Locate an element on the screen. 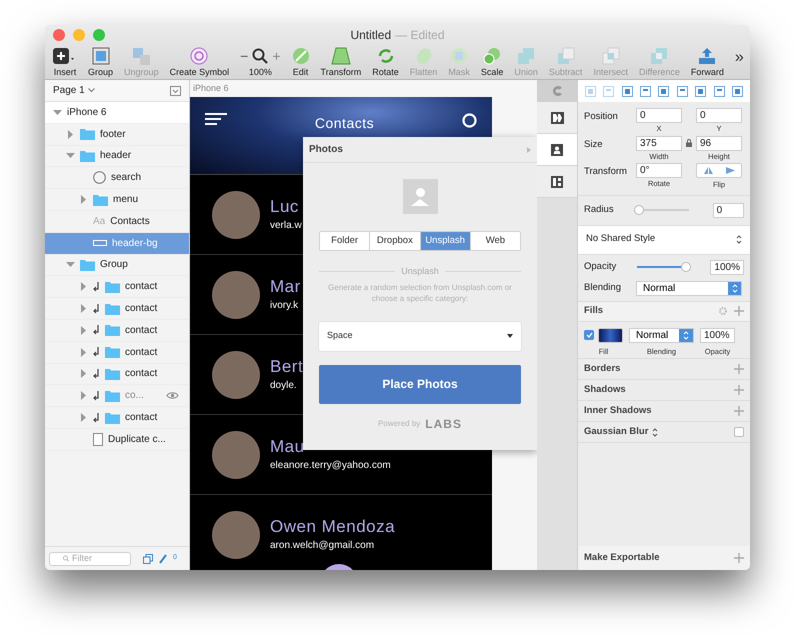 The height and width of the screenshot is (635, 795). symbol-button: Create Symbol is located at coordinates (200, 62).